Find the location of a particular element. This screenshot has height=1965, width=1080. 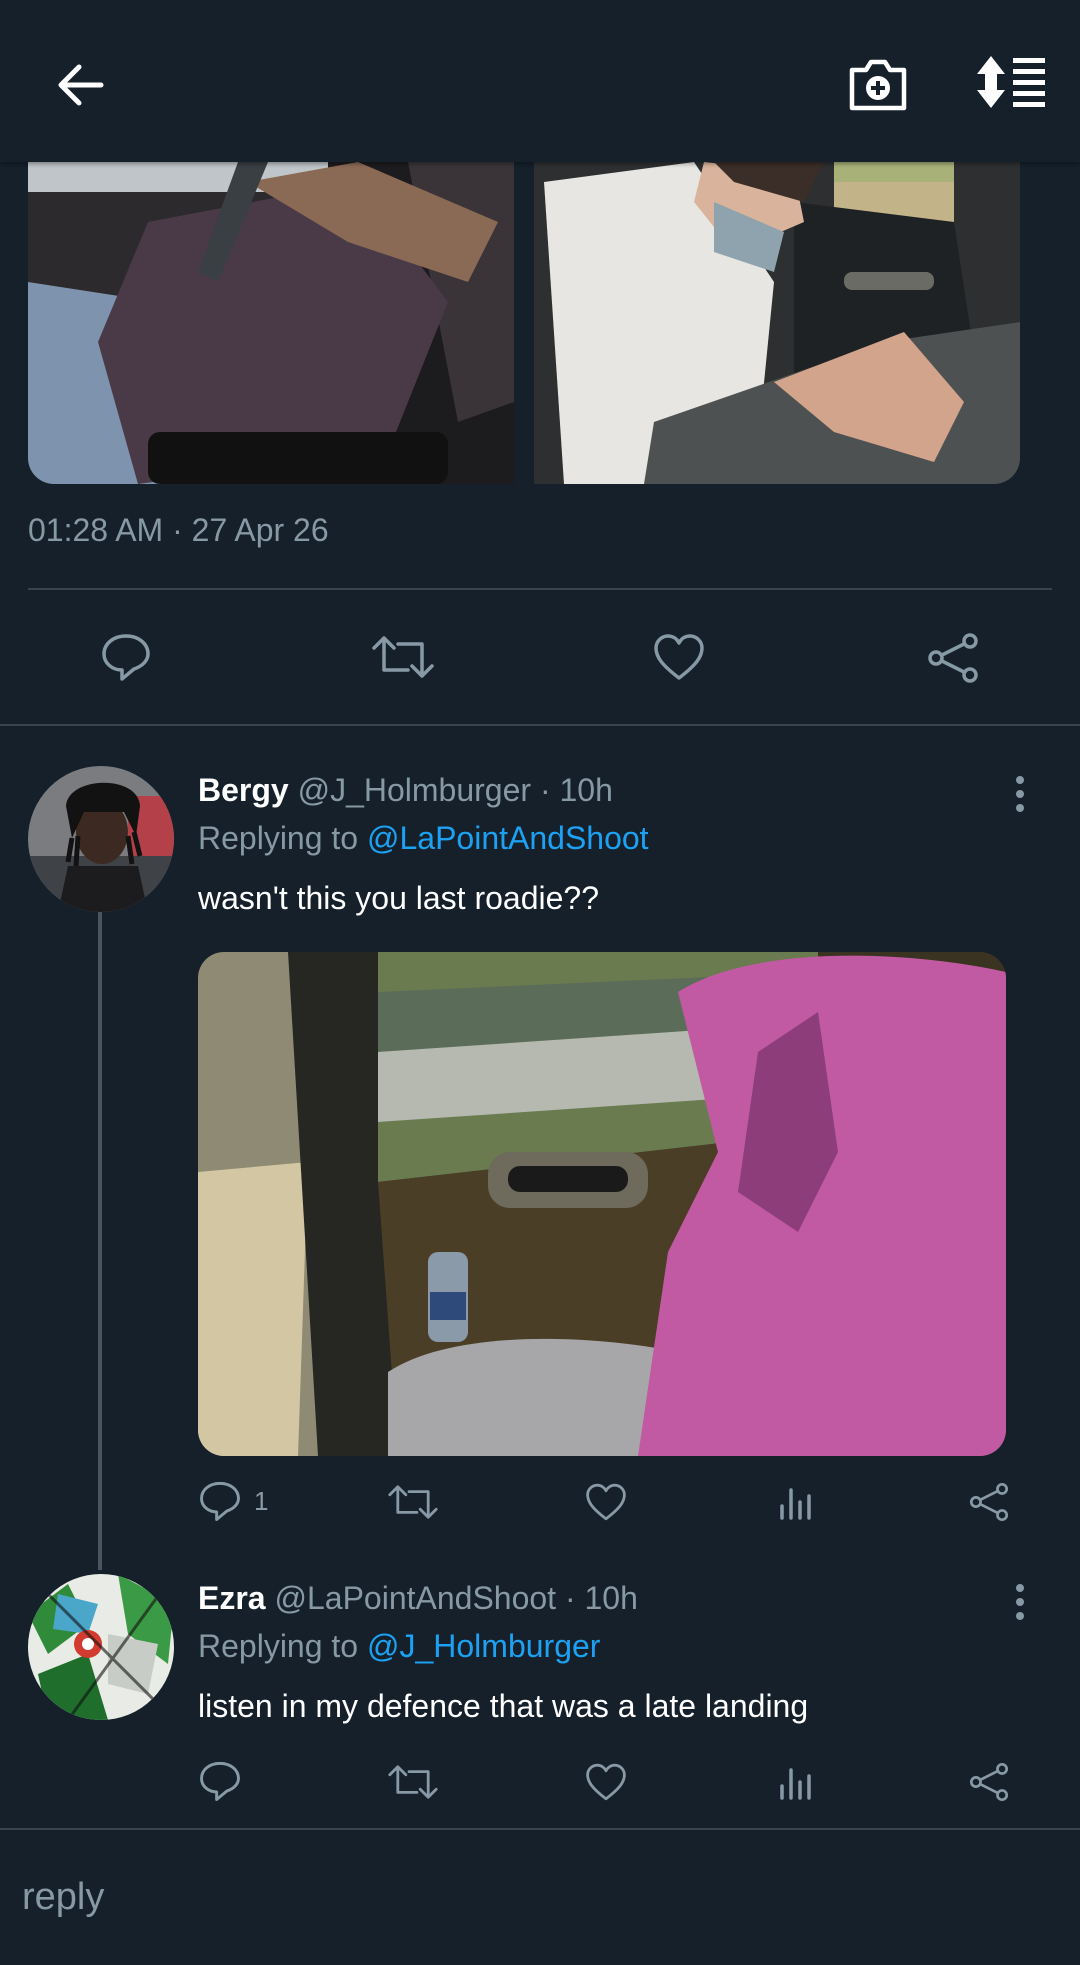

divider is located at coordinates (540, 589).